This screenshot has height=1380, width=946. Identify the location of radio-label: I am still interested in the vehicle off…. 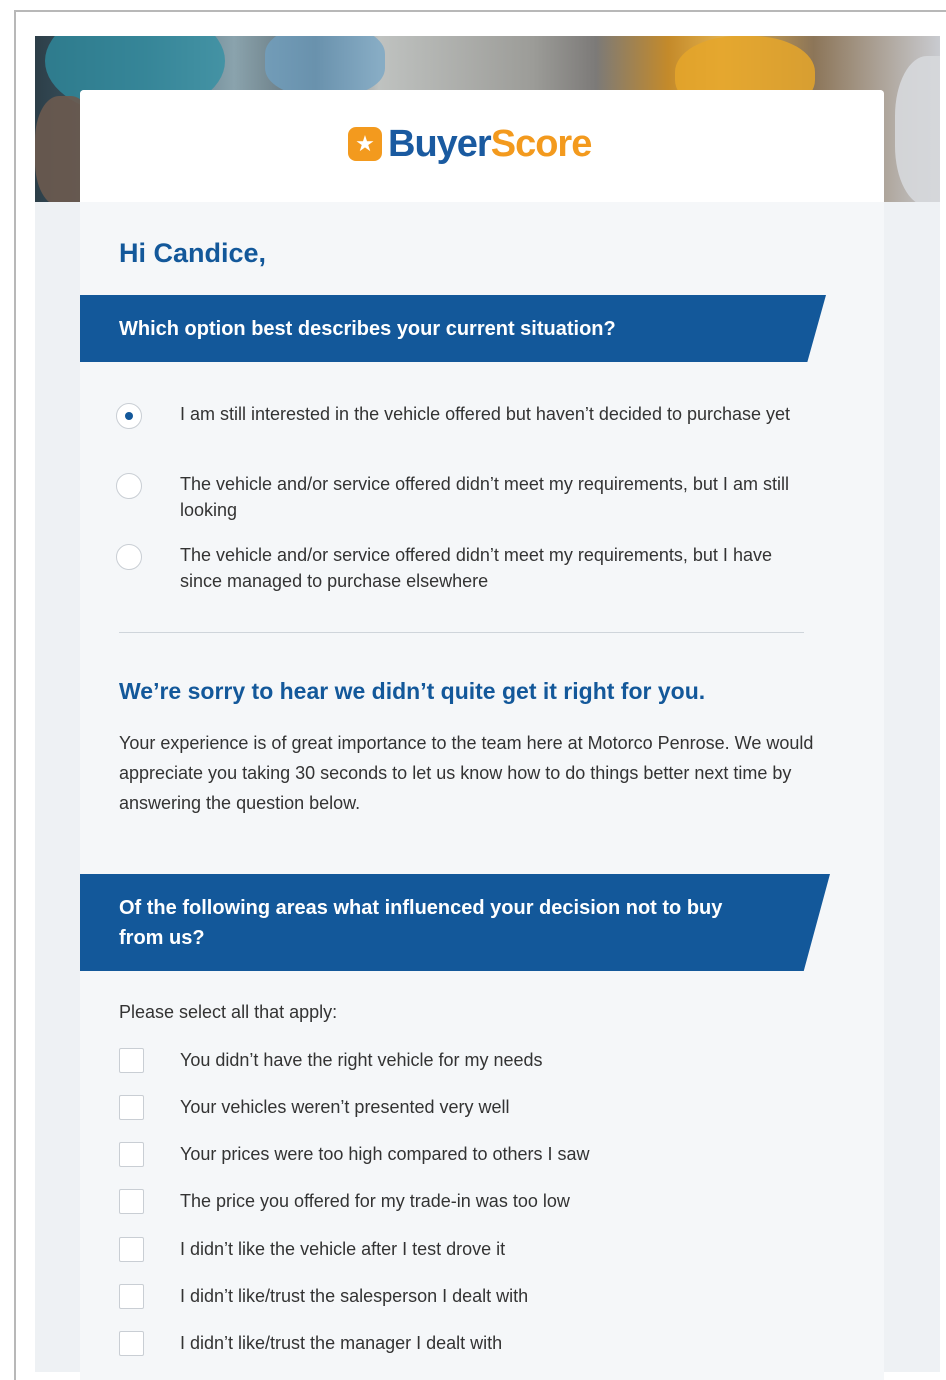
(490, 414).